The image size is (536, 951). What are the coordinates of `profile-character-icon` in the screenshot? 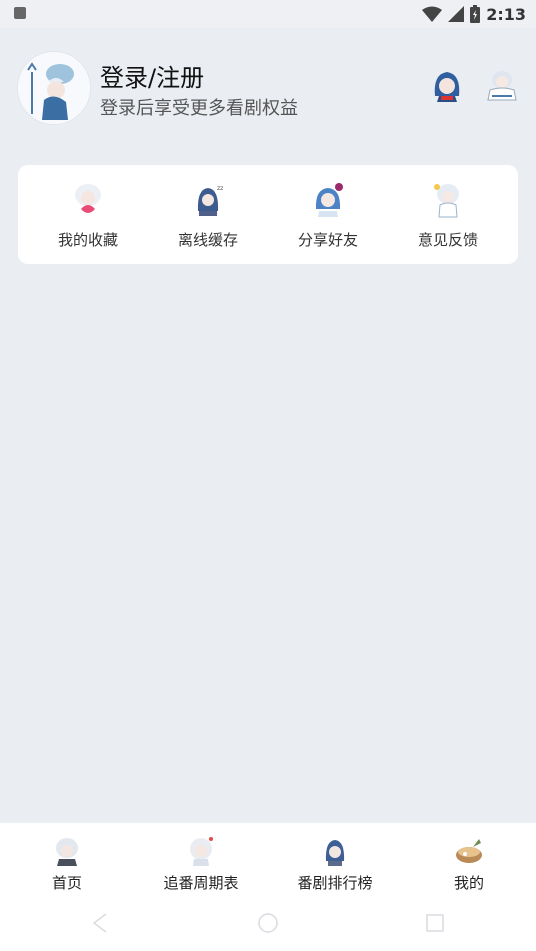 It's located at (469, 851).